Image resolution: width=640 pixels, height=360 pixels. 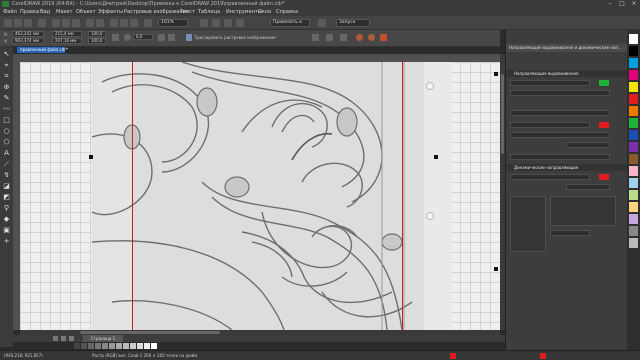 What do you see at coordinates (228, 23) in the screenshot?
I see `grid-icon` at bounding box center [228, 23].